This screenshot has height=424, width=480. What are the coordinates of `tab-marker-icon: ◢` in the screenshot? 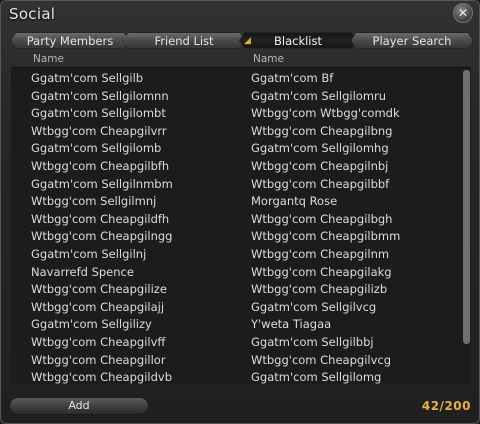 It's located at (247, 41).